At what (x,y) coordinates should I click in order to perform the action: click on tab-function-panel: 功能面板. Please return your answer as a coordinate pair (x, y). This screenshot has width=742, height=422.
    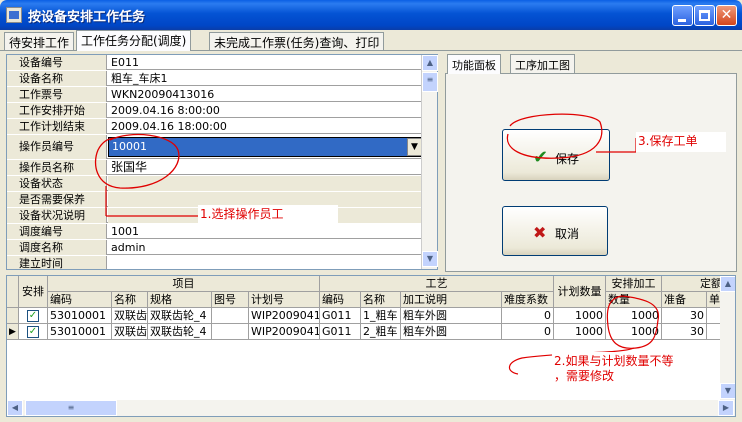
    Looking at the image, I should click on (474, 64).